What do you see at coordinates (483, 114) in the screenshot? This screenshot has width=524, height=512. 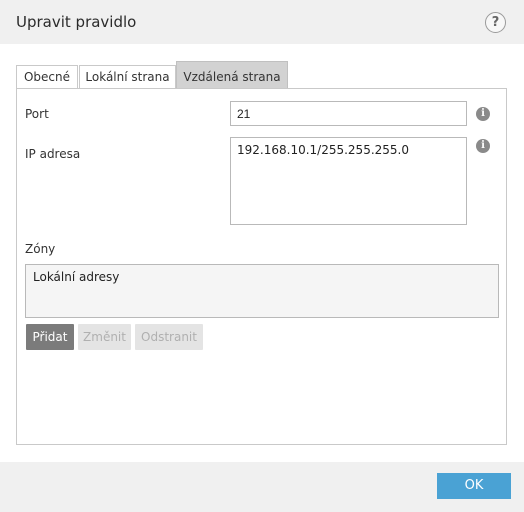 I see `port-info-icon: i` at bounding box center [483, 114].